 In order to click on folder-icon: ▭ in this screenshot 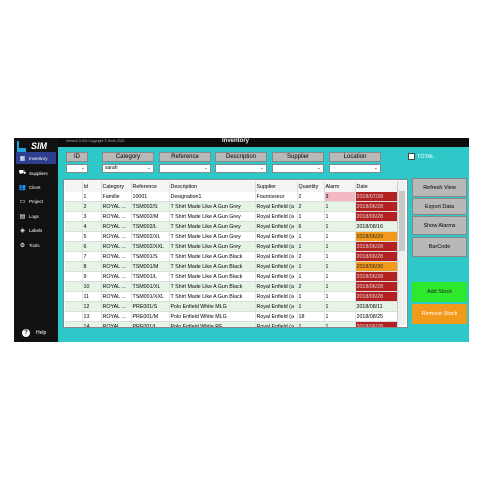, I will do `click(22, 201)`.